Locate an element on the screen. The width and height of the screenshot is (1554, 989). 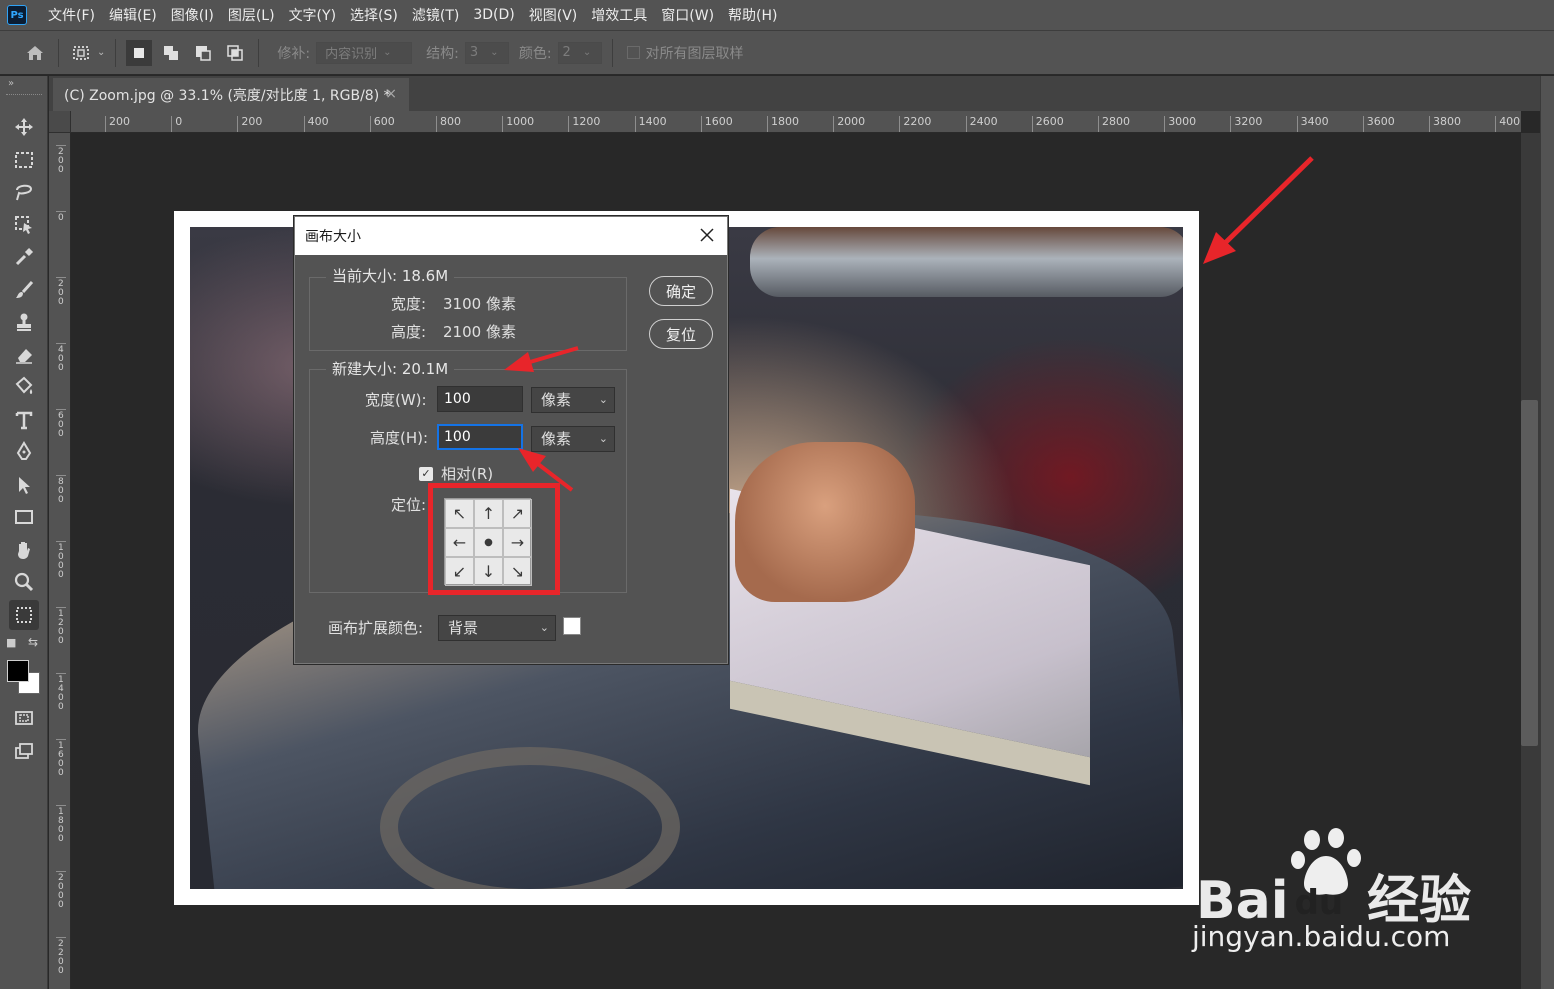
ruler-tick-label: 600 is located at coordinates (382, 124).